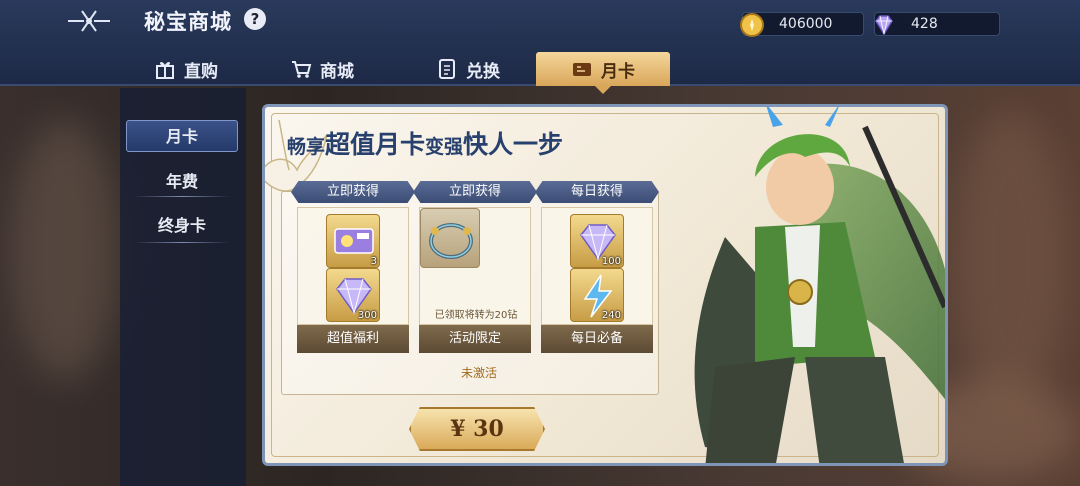 This screenshot has width=1080, height=486. What do you see at coordinates (582, 69) in the screenshot?
I see `card-icon` at bounding box center [582, 69].